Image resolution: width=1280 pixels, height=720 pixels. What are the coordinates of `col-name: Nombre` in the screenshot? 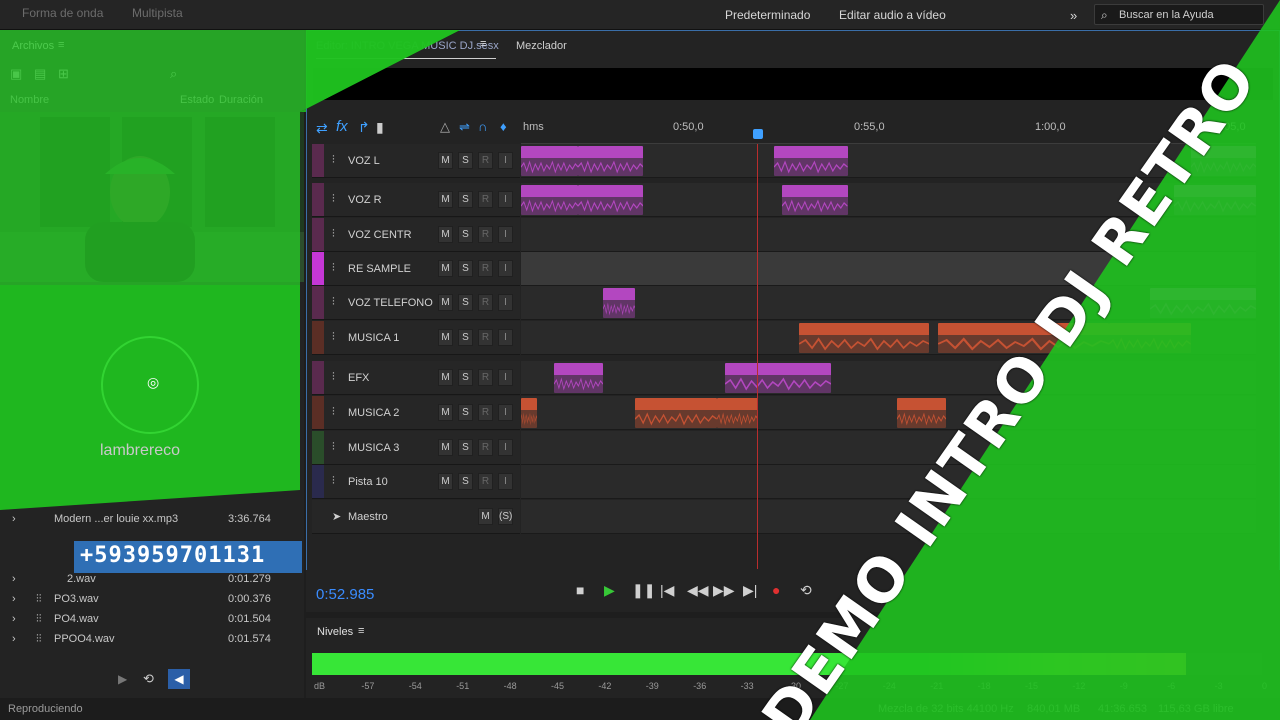 It's located at (29, 100).